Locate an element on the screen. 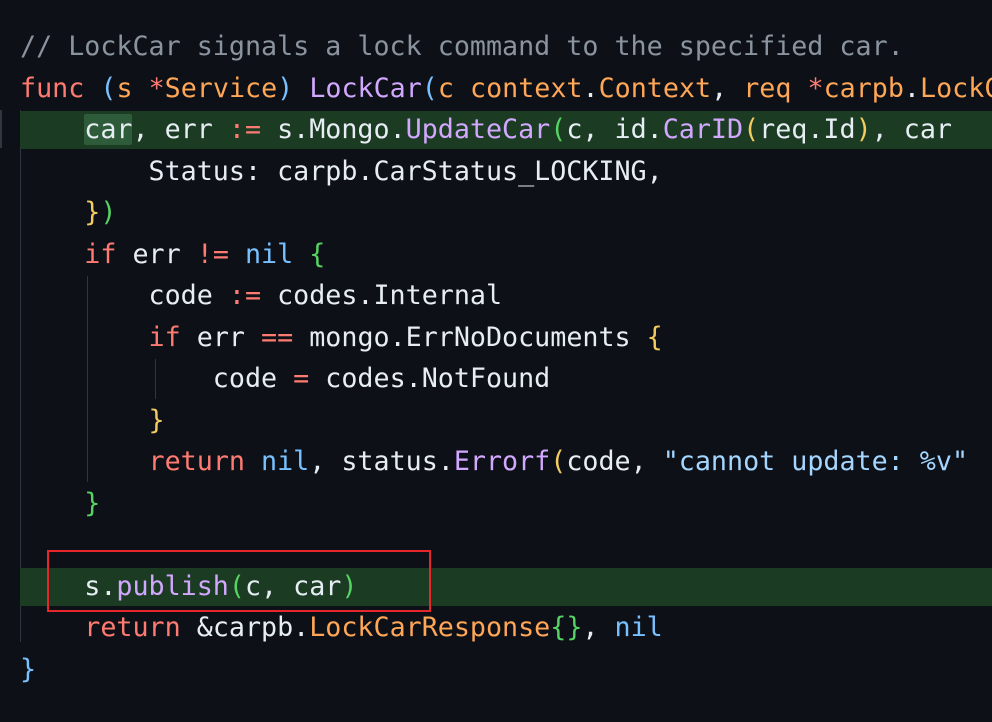 The width and height of the screenshot is (992, 722). code-line: Status: carpb.CarStatus_LOCKING, is located at coordinates (496, 172).